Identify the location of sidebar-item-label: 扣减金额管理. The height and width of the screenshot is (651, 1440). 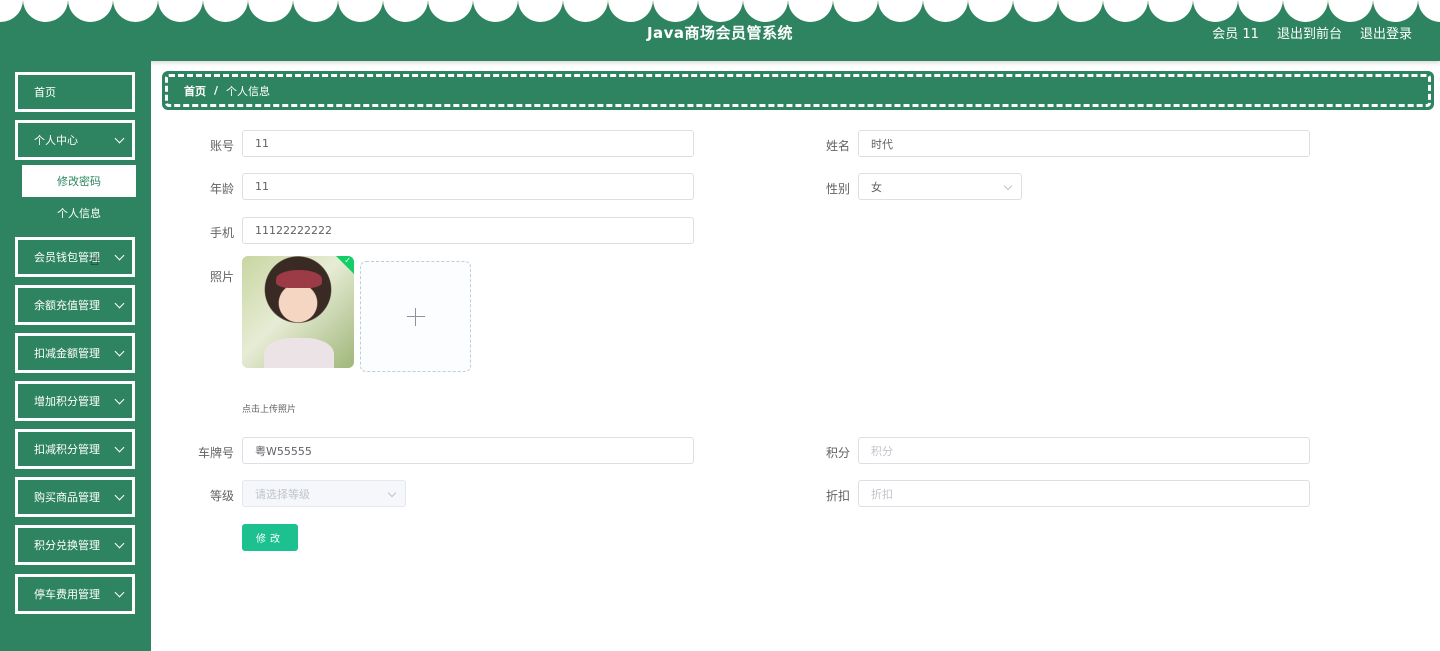
(67, 353).